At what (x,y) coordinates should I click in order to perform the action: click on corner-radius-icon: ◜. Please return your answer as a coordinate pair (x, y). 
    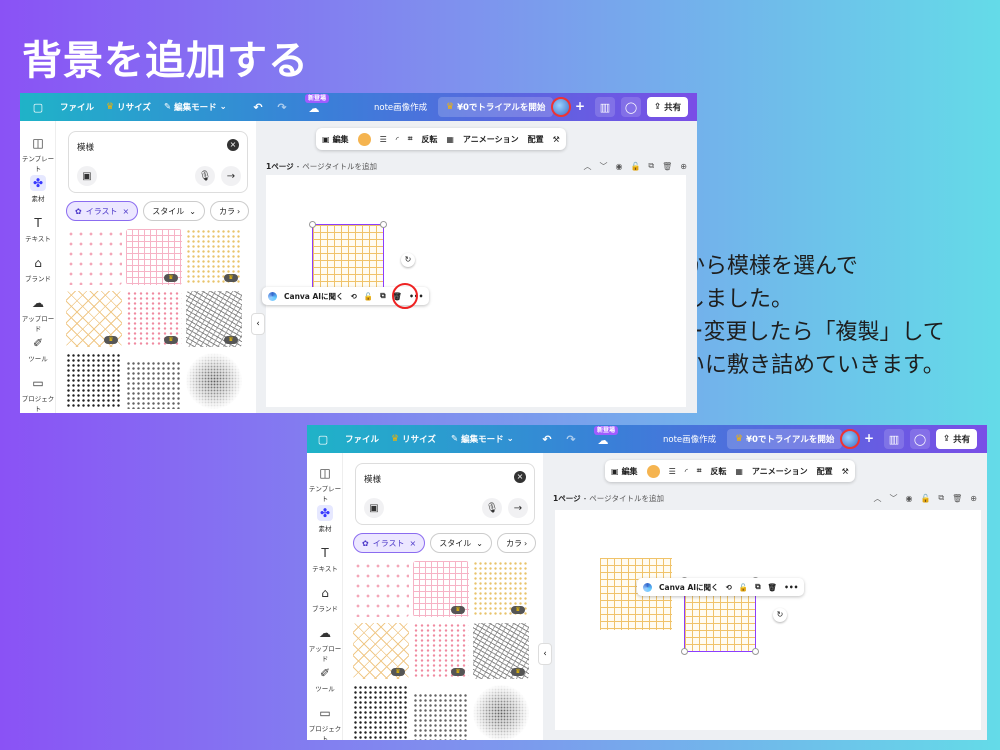
    Looking at the image, I should click on (686, 471).